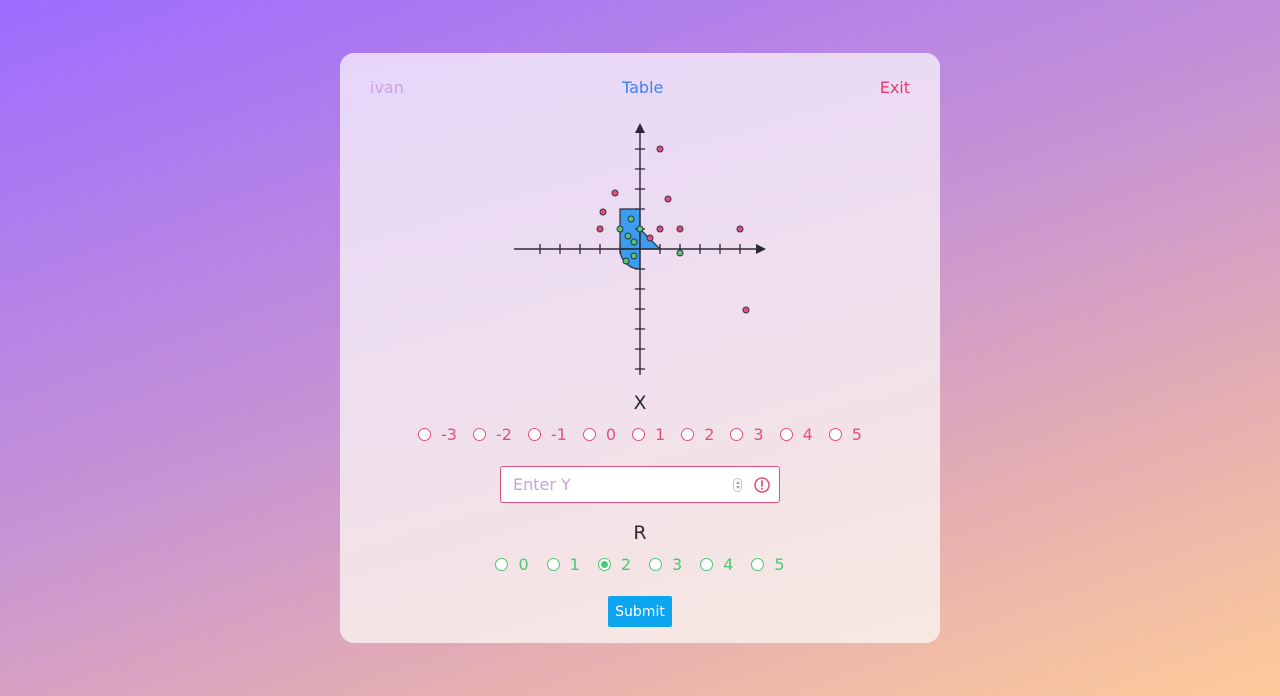 The height and width of the screenshot is (696, 1280). I want to click on r-radio-group: 0 1 2 3 4 5, so click(640, 564).